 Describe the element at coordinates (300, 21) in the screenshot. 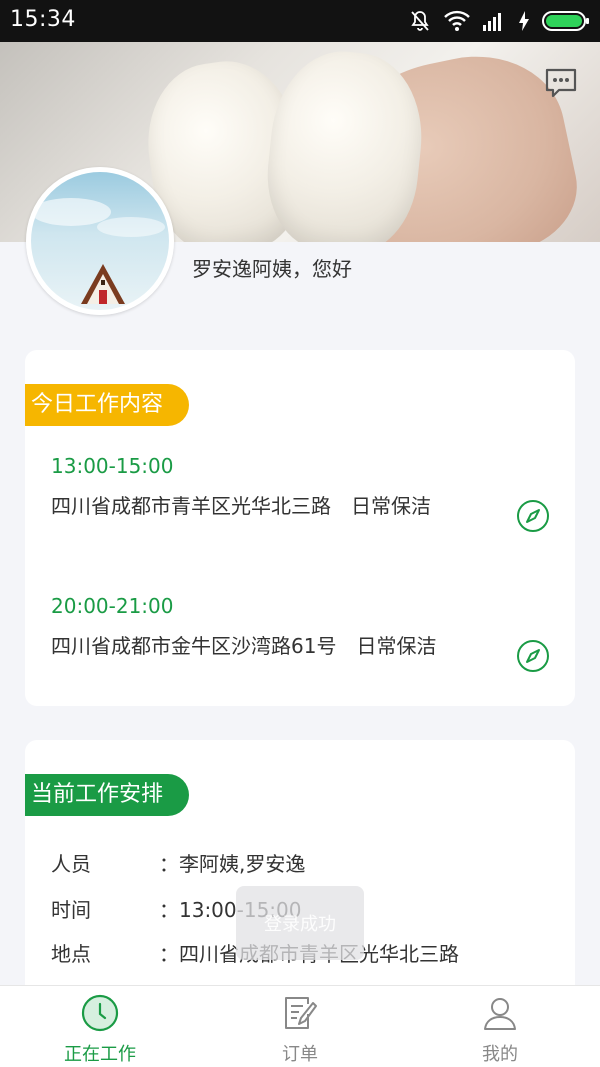

I see `status-bar: 15:34` at that location.